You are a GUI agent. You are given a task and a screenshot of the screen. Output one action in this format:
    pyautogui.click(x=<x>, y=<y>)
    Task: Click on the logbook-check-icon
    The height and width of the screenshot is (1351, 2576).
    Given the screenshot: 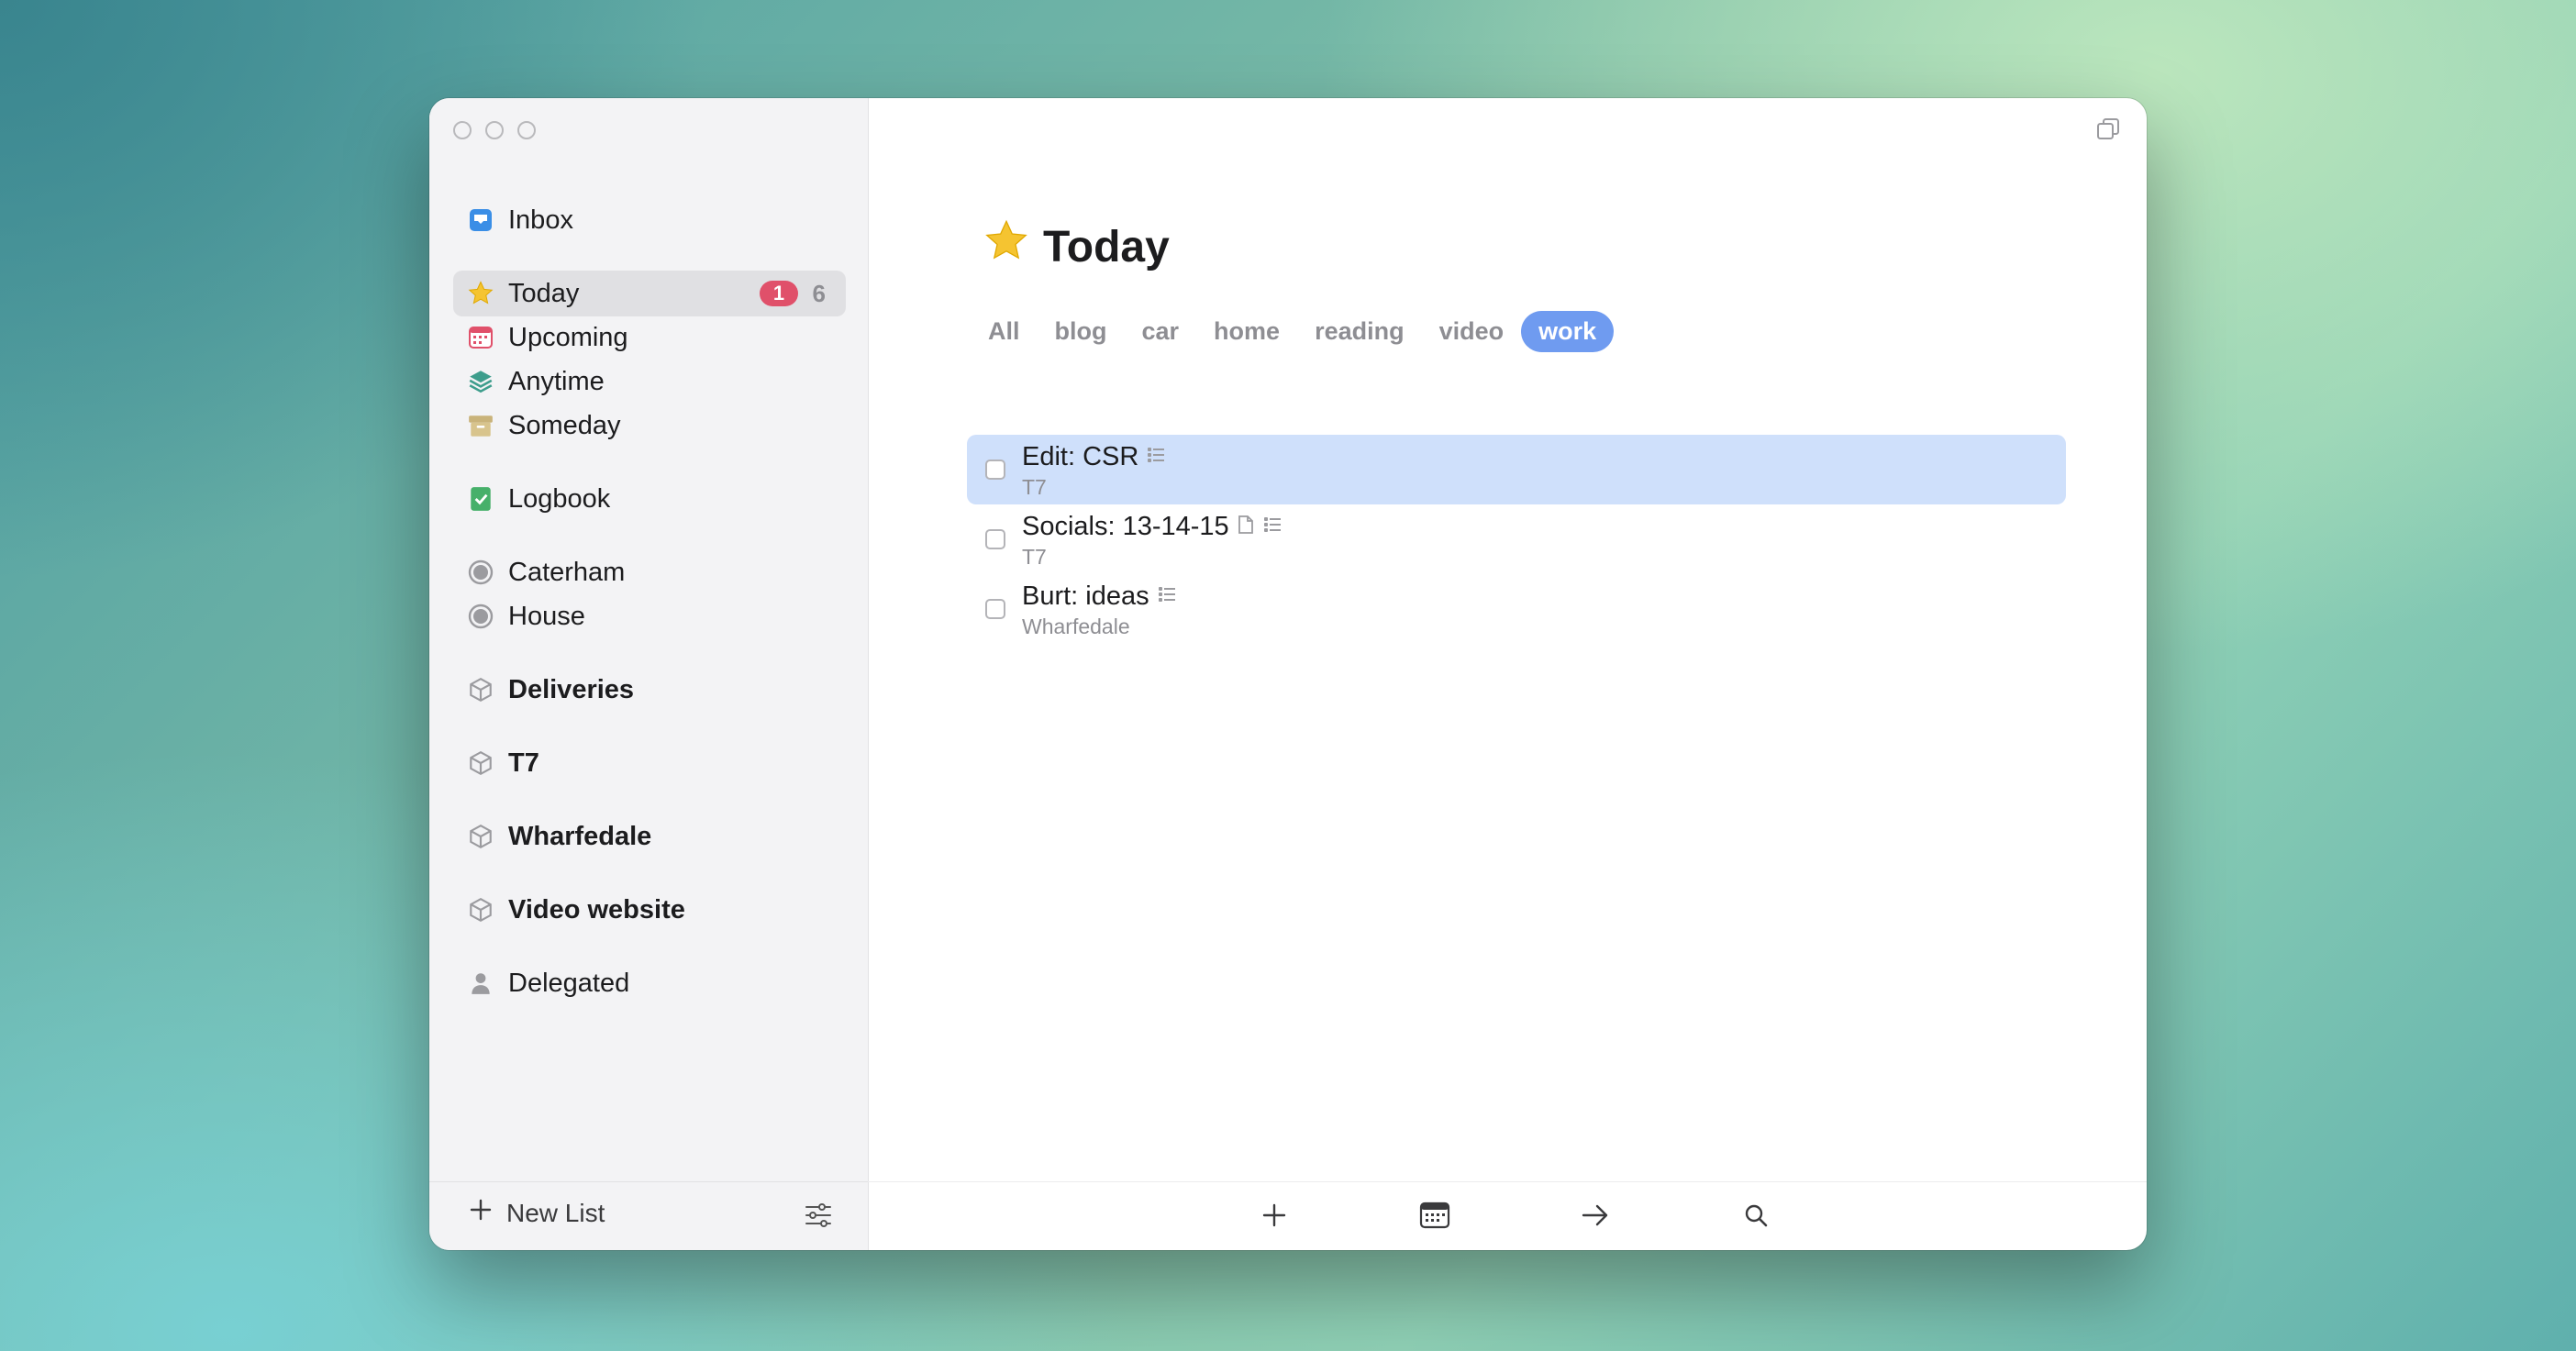 What is the action you would take?
    pyautogui.click(x=480, y=499)
    